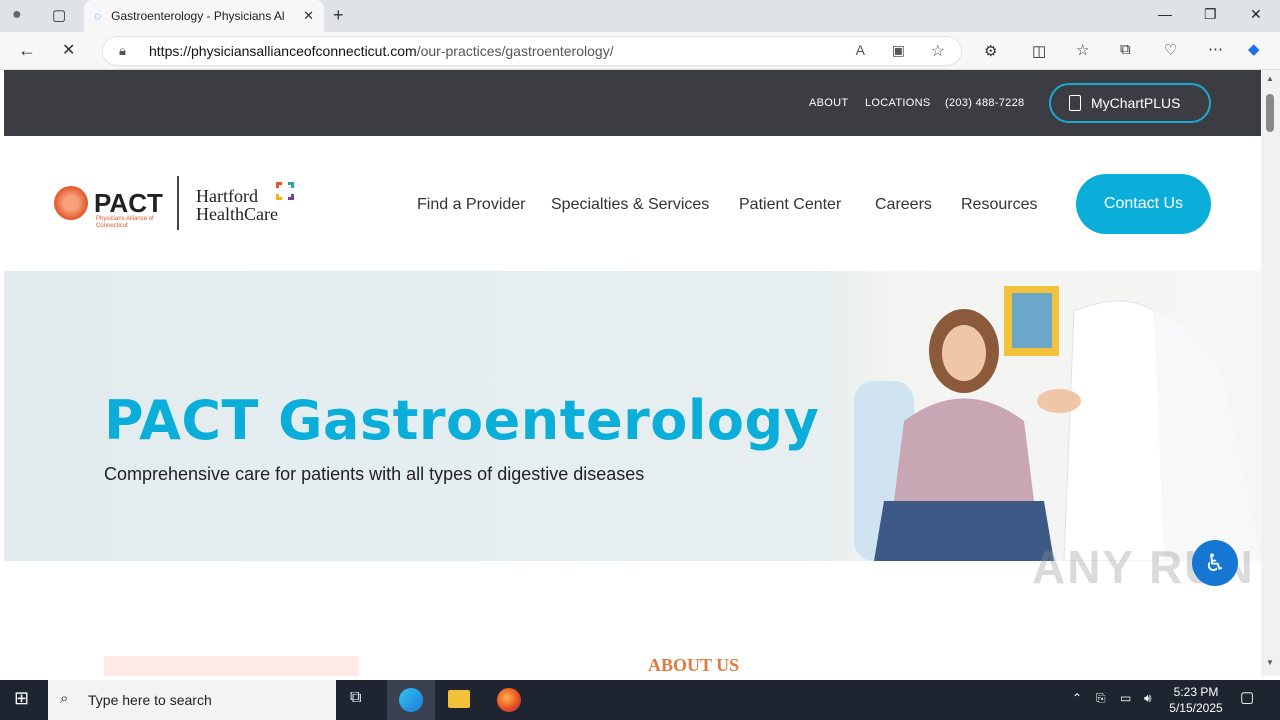 The height and width of the screenshot is (720, 1280). I want to click on about-image-placeholder, so click(231, 666).